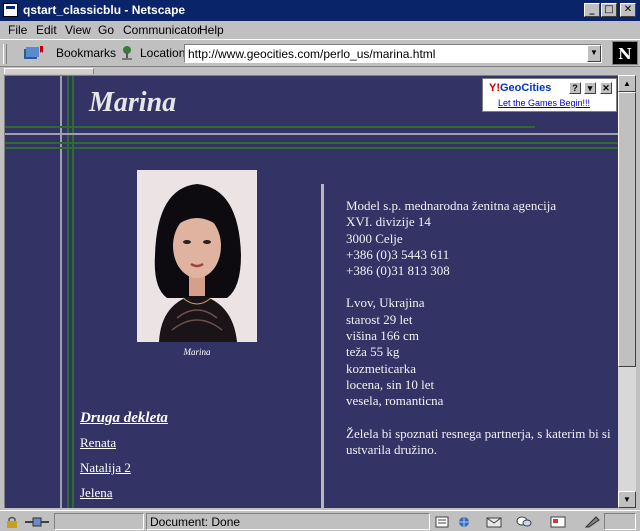 This screenshot has width=640, height=531. I want to click on window-titlebar: qstart_classicblu - Netscape _ □ ✕, so click(320, 10).